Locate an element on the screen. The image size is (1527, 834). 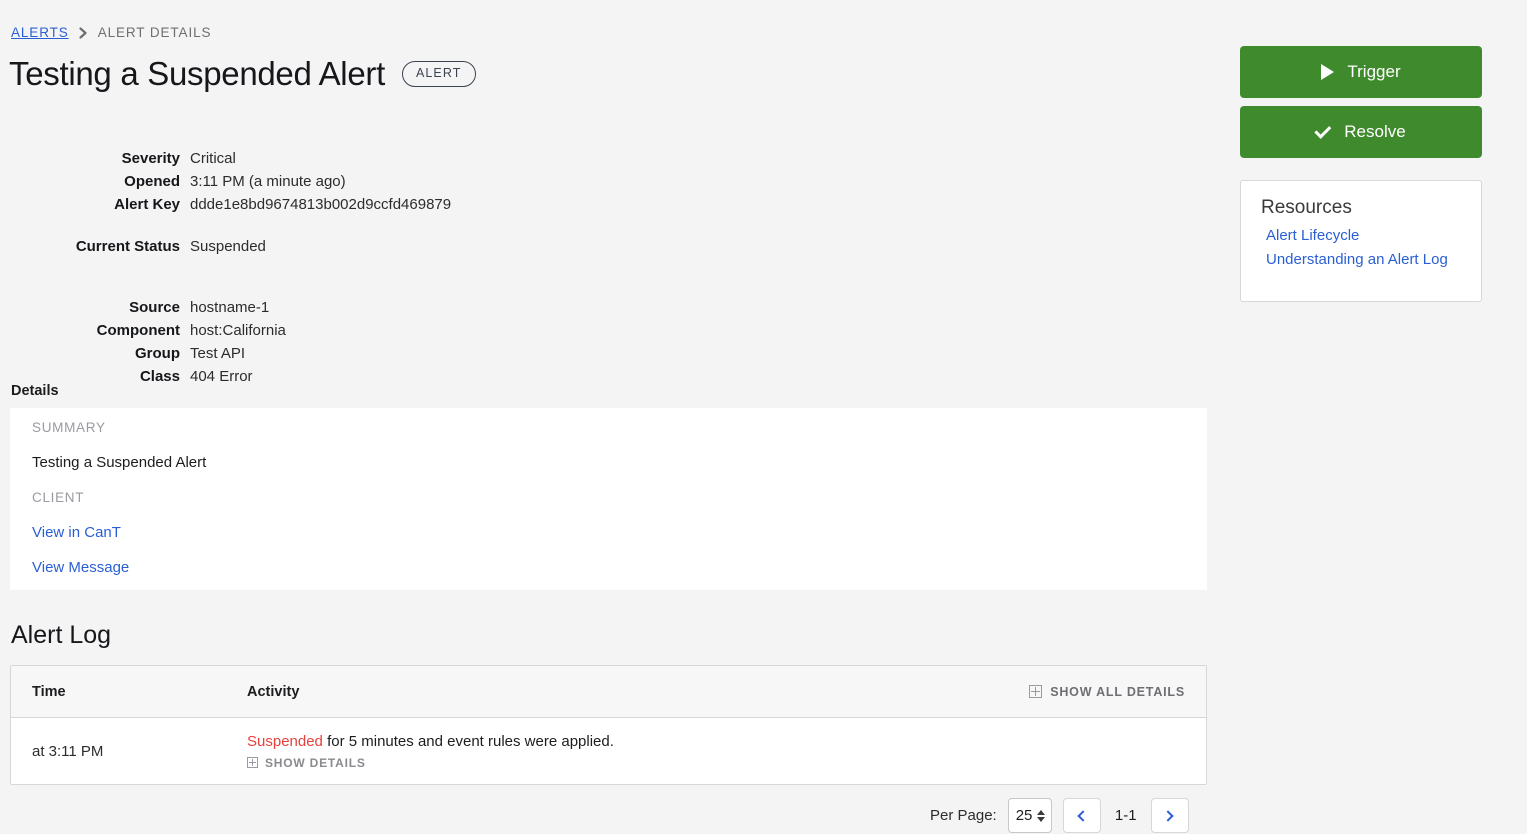
column-header-activity: Activity is located at coordinates (273, 691).